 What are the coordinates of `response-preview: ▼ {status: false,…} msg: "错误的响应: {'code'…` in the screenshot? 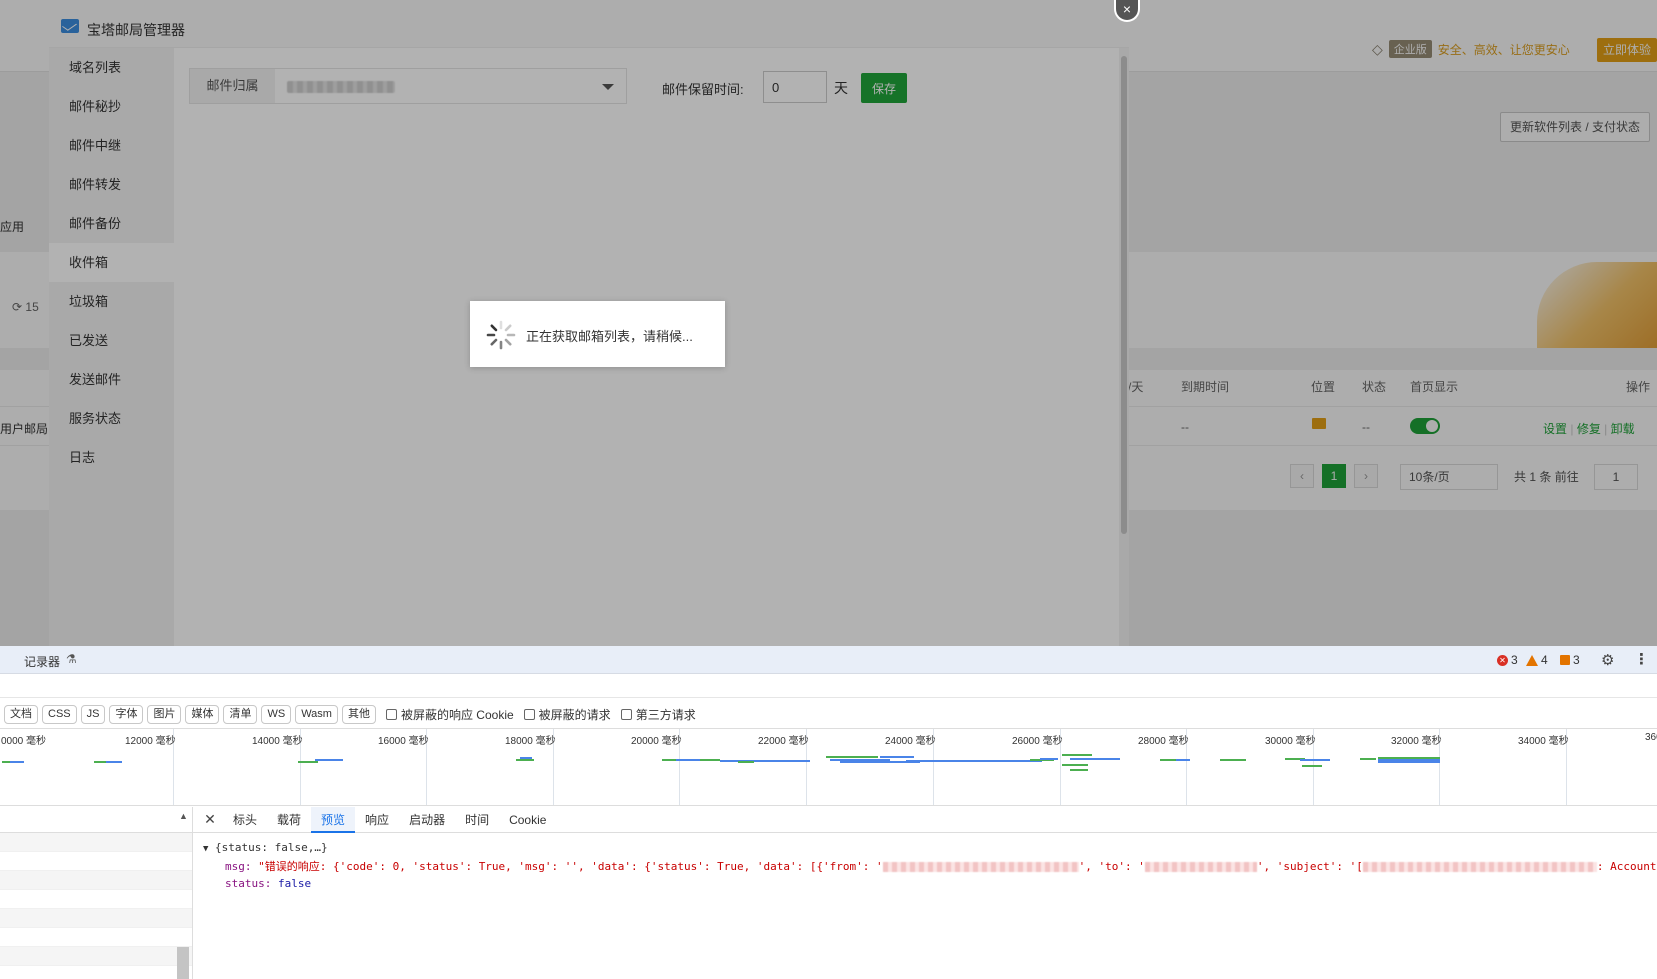 It's located at (930, 865).